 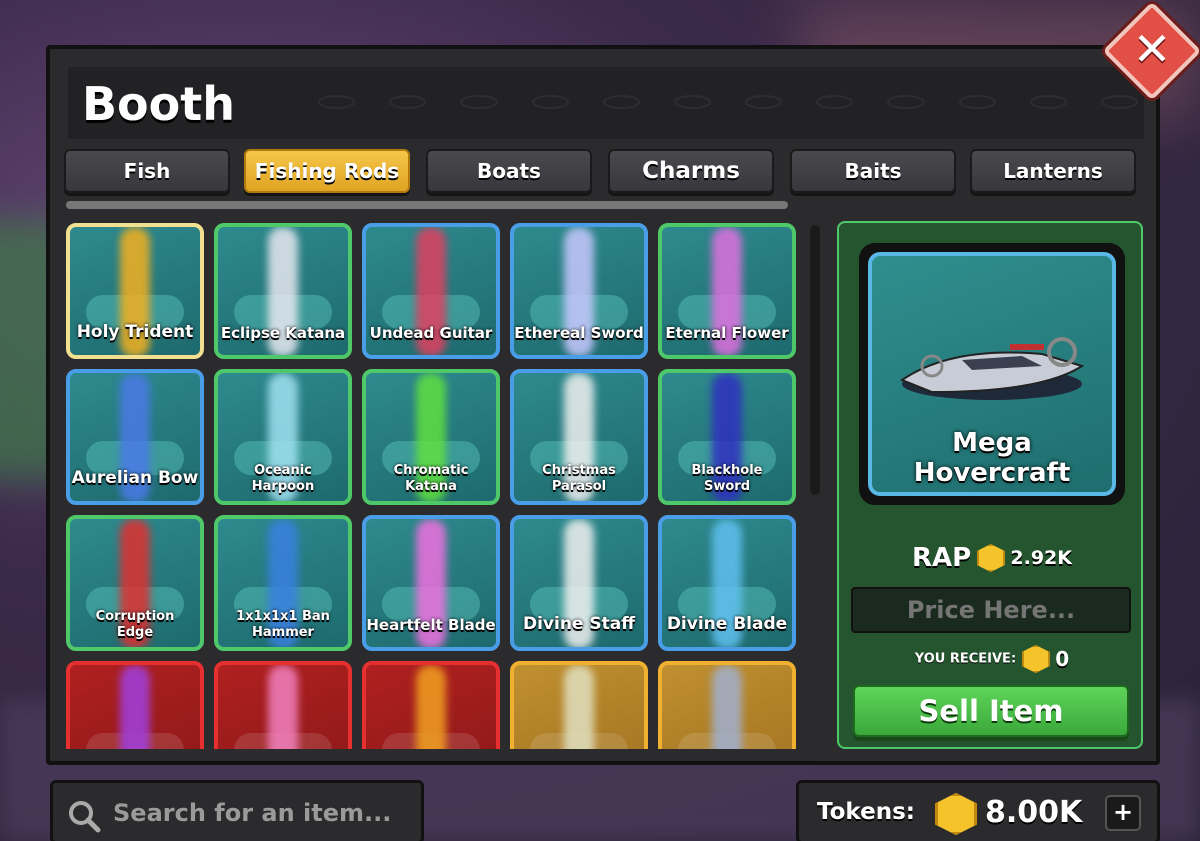 I want to click on item-name: Divine Staff, so click(x=578, y=624).